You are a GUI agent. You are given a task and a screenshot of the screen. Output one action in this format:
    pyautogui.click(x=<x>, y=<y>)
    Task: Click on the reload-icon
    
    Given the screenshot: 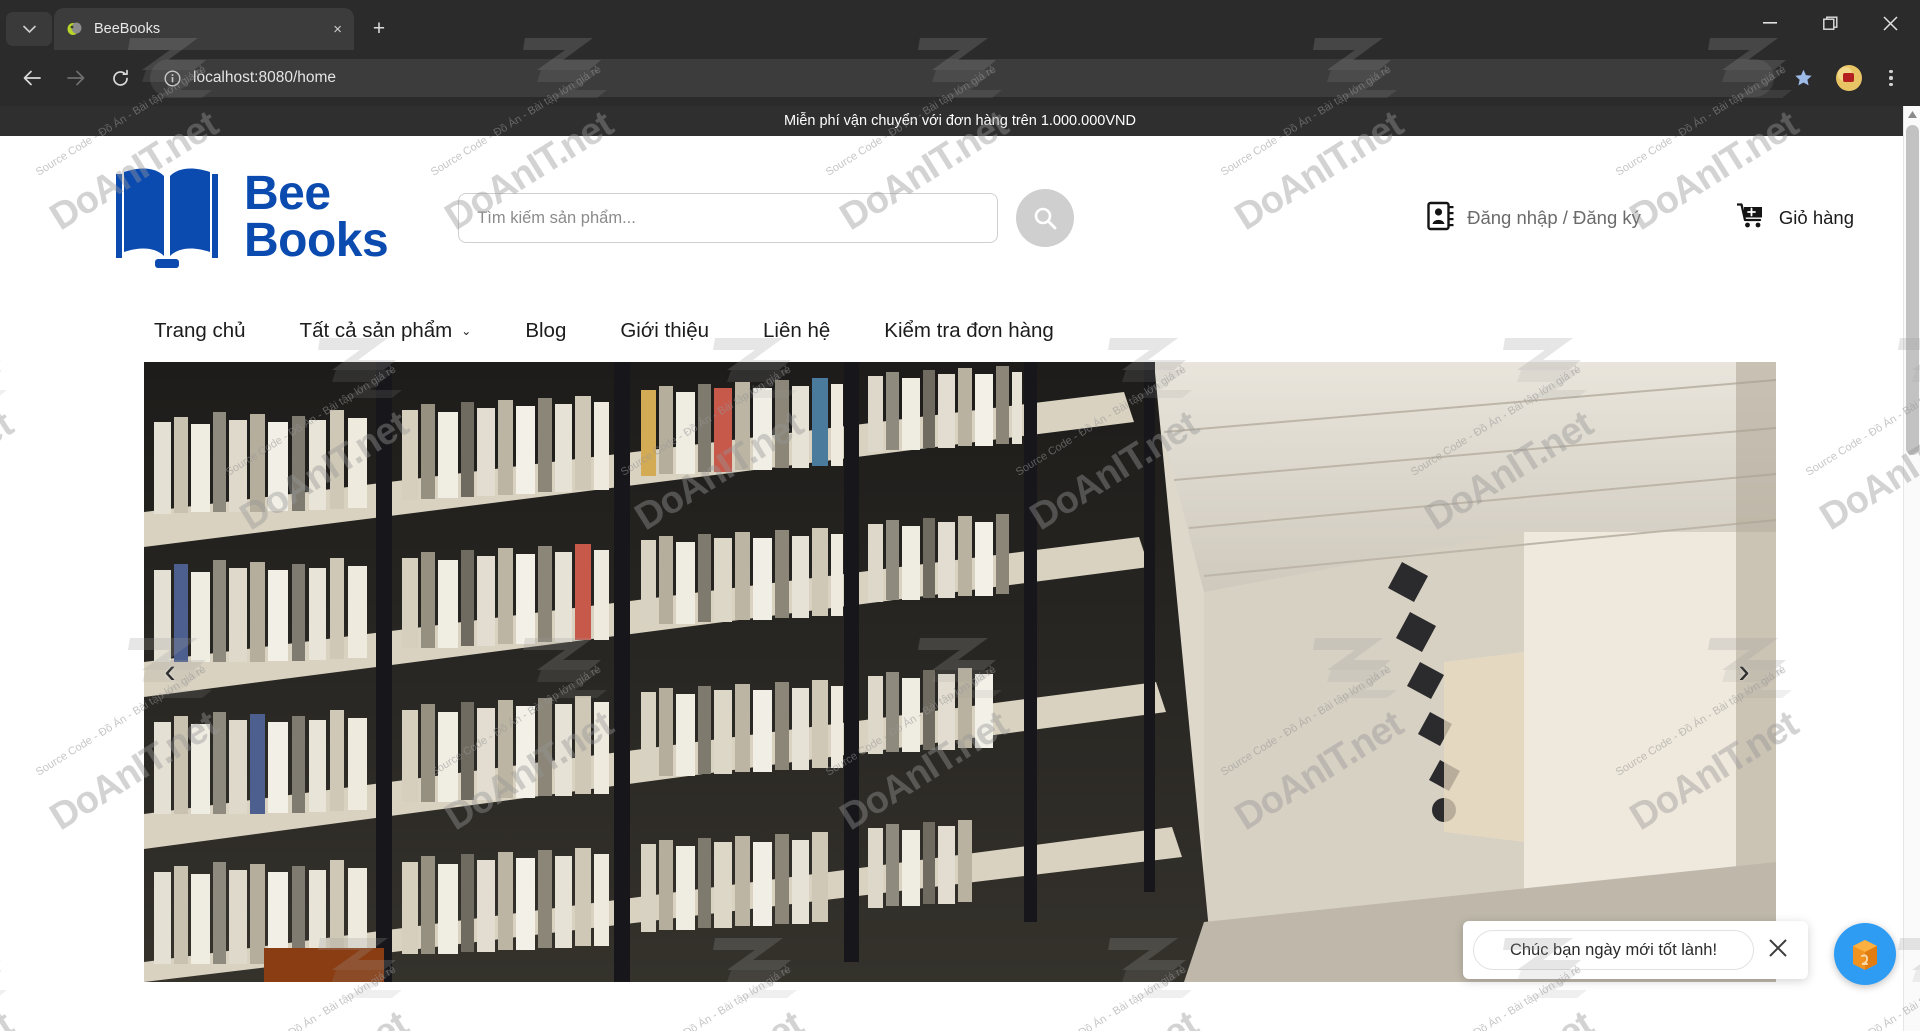 What is the action you would take?
    pyautogui.click(x=120, y=77)
    